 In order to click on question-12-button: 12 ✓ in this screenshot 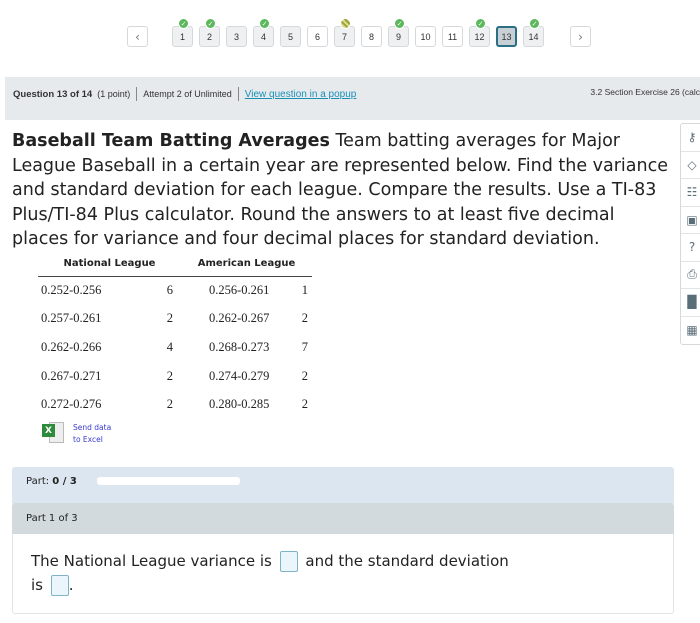, I will do `click(479, 32)`.